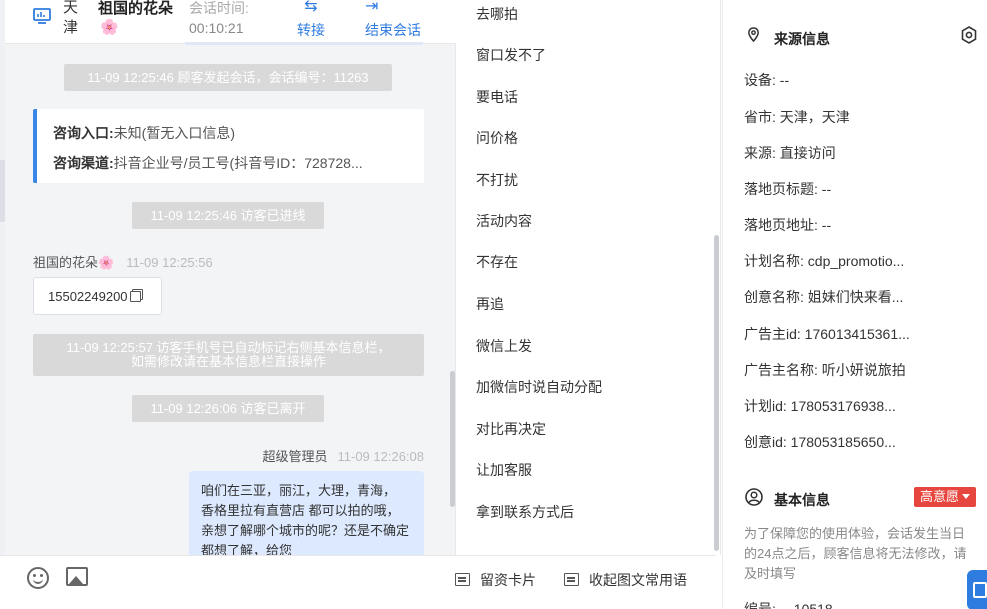 The height and width of the screenshot is (609, 987). Describe the element at coordinates (969, 35) in the screenshot. I see `settings-icon` at that location.